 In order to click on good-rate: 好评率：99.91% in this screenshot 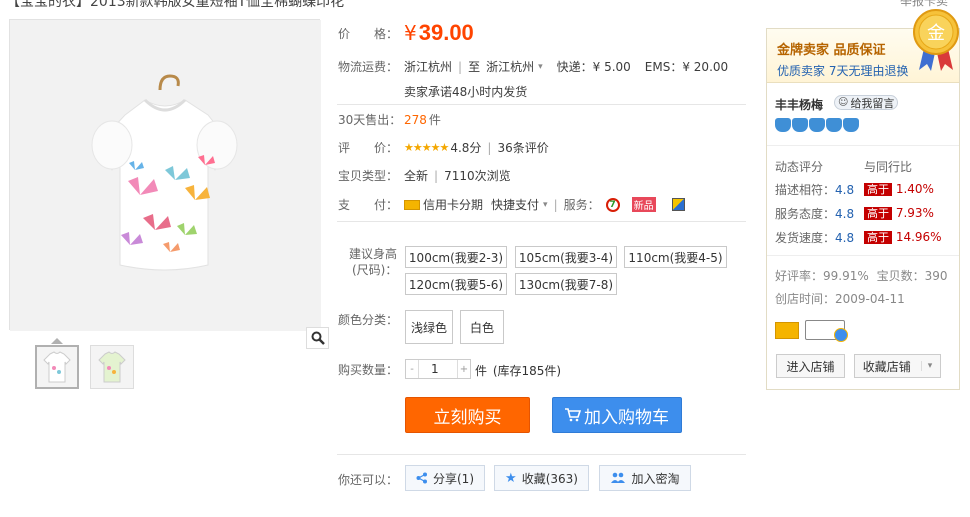, I will do `click(822, 276)`.